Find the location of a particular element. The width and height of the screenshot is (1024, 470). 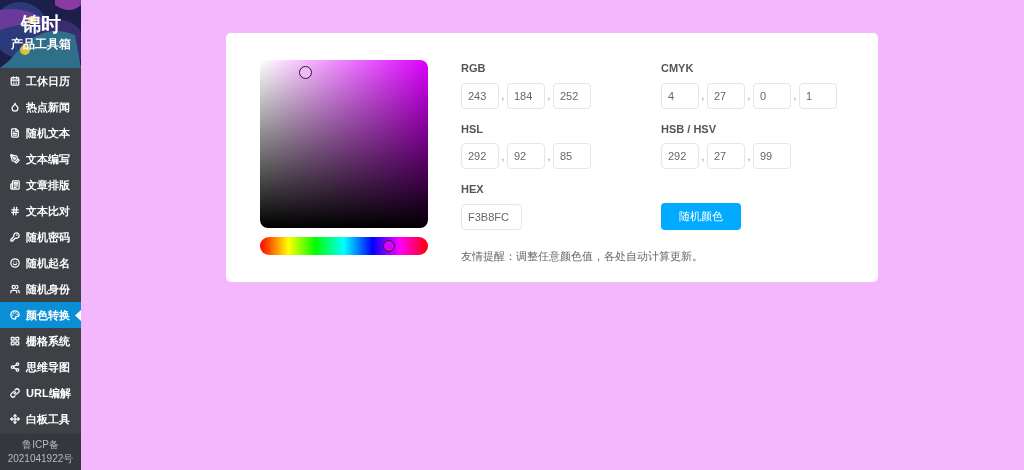

group-label: CMYK is located at coordinates (678, 68).